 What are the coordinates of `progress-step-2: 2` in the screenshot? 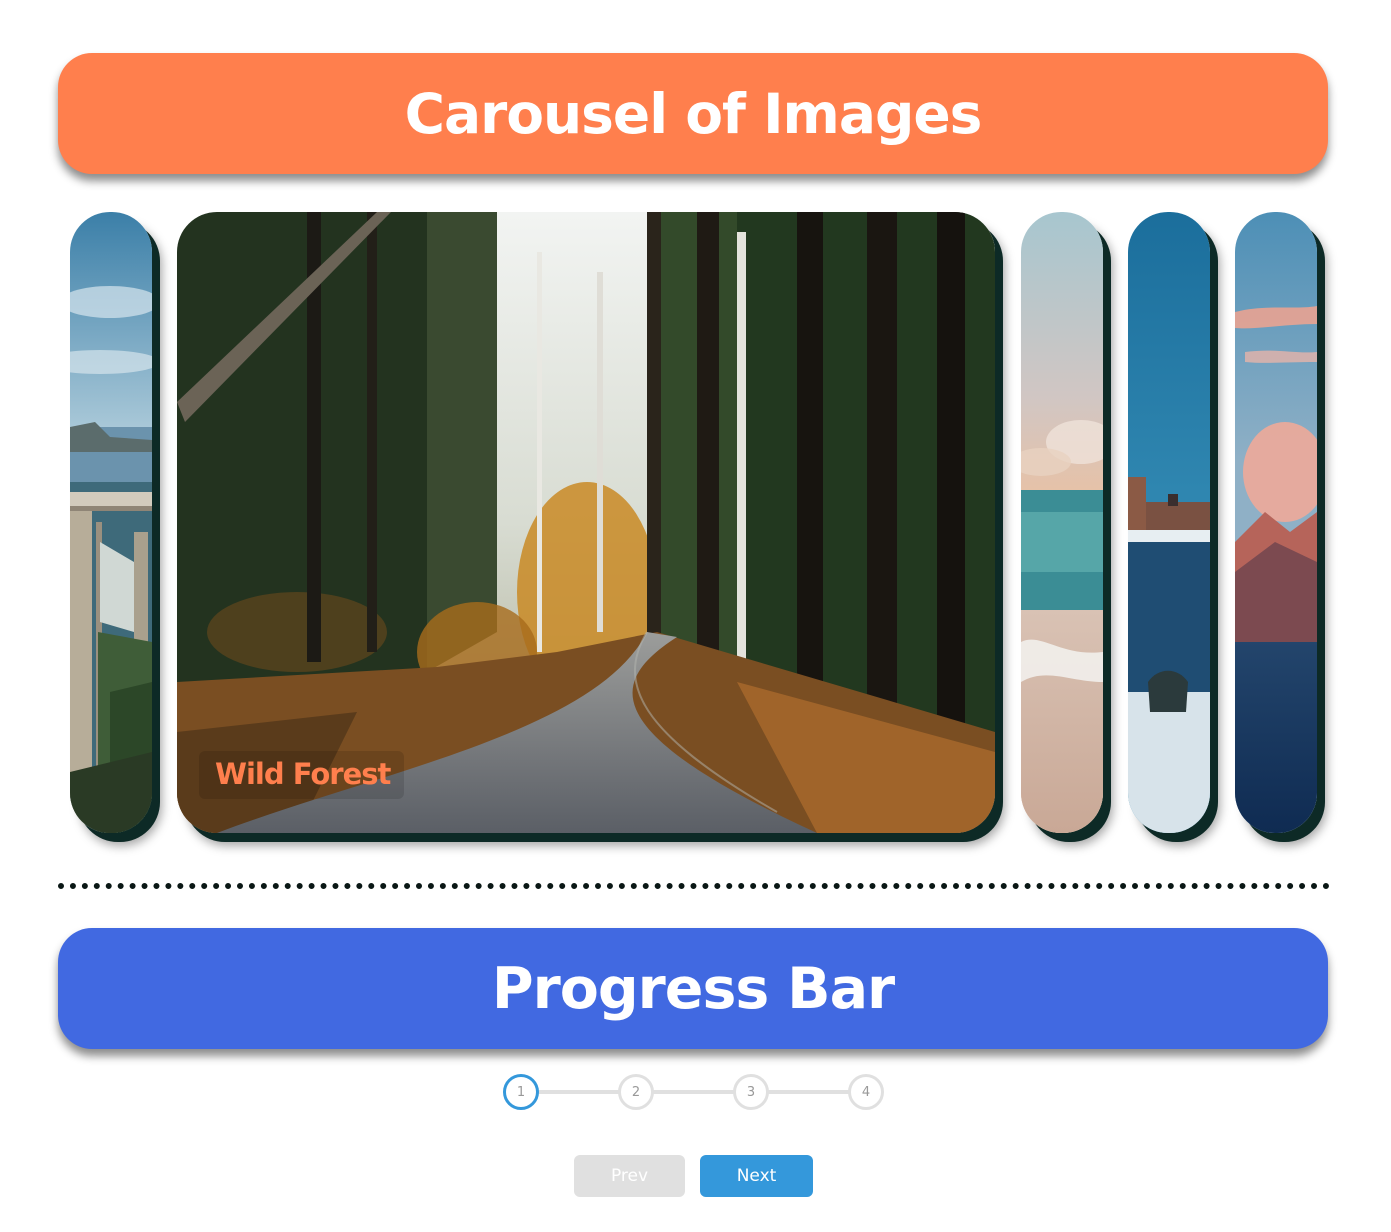 It's located at (636, 1092).